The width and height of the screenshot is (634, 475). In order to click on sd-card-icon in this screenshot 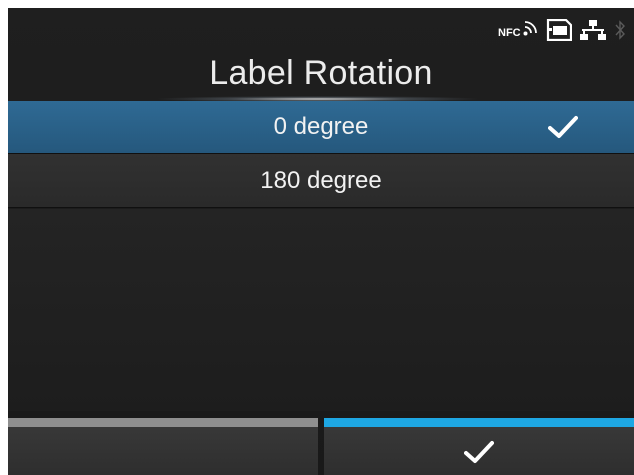, I will do `click(559, 30)`.